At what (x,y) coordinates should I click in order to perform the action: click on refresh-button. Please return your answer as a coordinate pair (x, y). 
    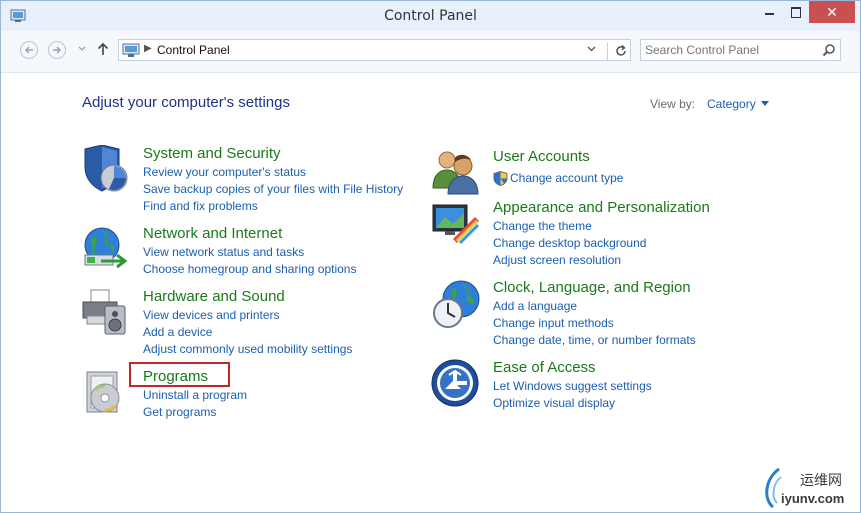
    Looking at the image, I should click on (619, 51).